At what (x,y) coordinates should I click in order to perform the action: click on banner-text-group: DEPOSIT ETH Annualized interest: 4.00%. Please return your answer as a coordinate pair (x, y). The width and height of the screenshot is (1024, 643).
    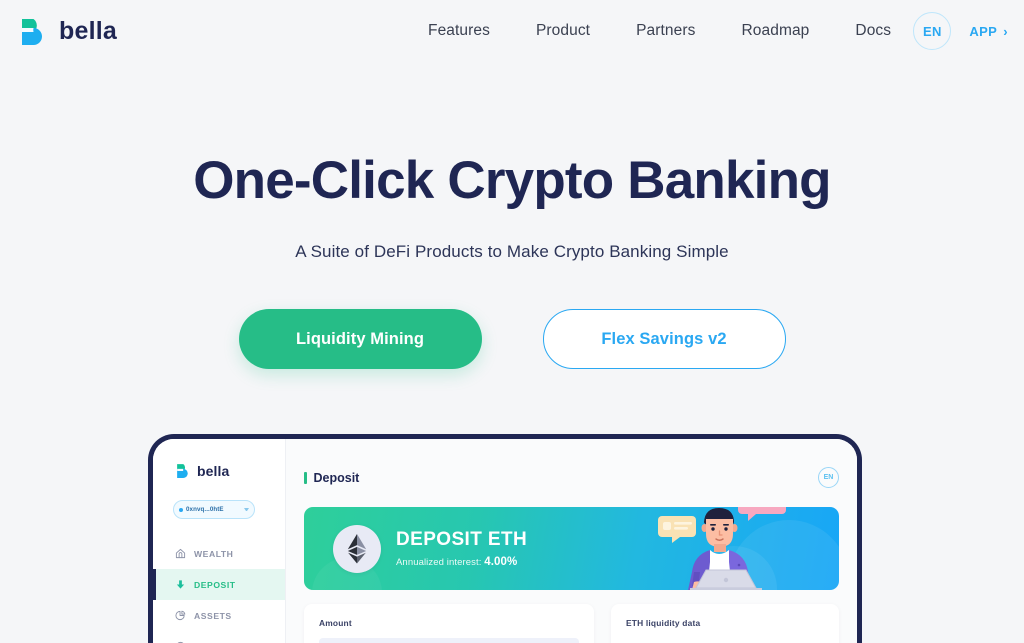
    Looking at the image, I should click on (461, 548).